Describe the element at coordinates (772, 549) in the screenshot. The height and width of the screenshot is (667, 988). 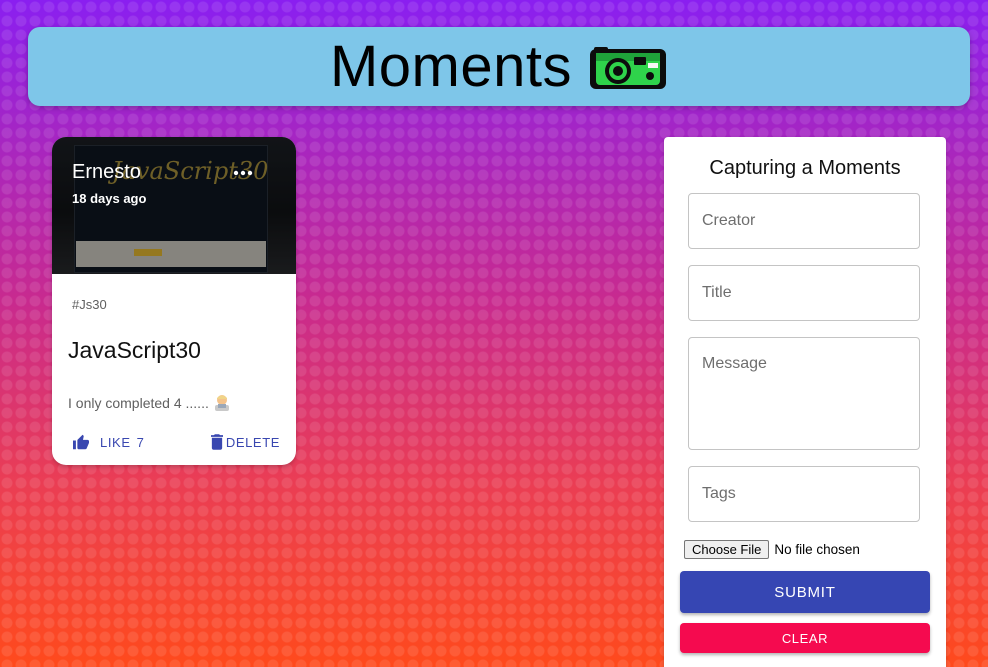
I see `file-input: Choose File No file chosen` at that location.